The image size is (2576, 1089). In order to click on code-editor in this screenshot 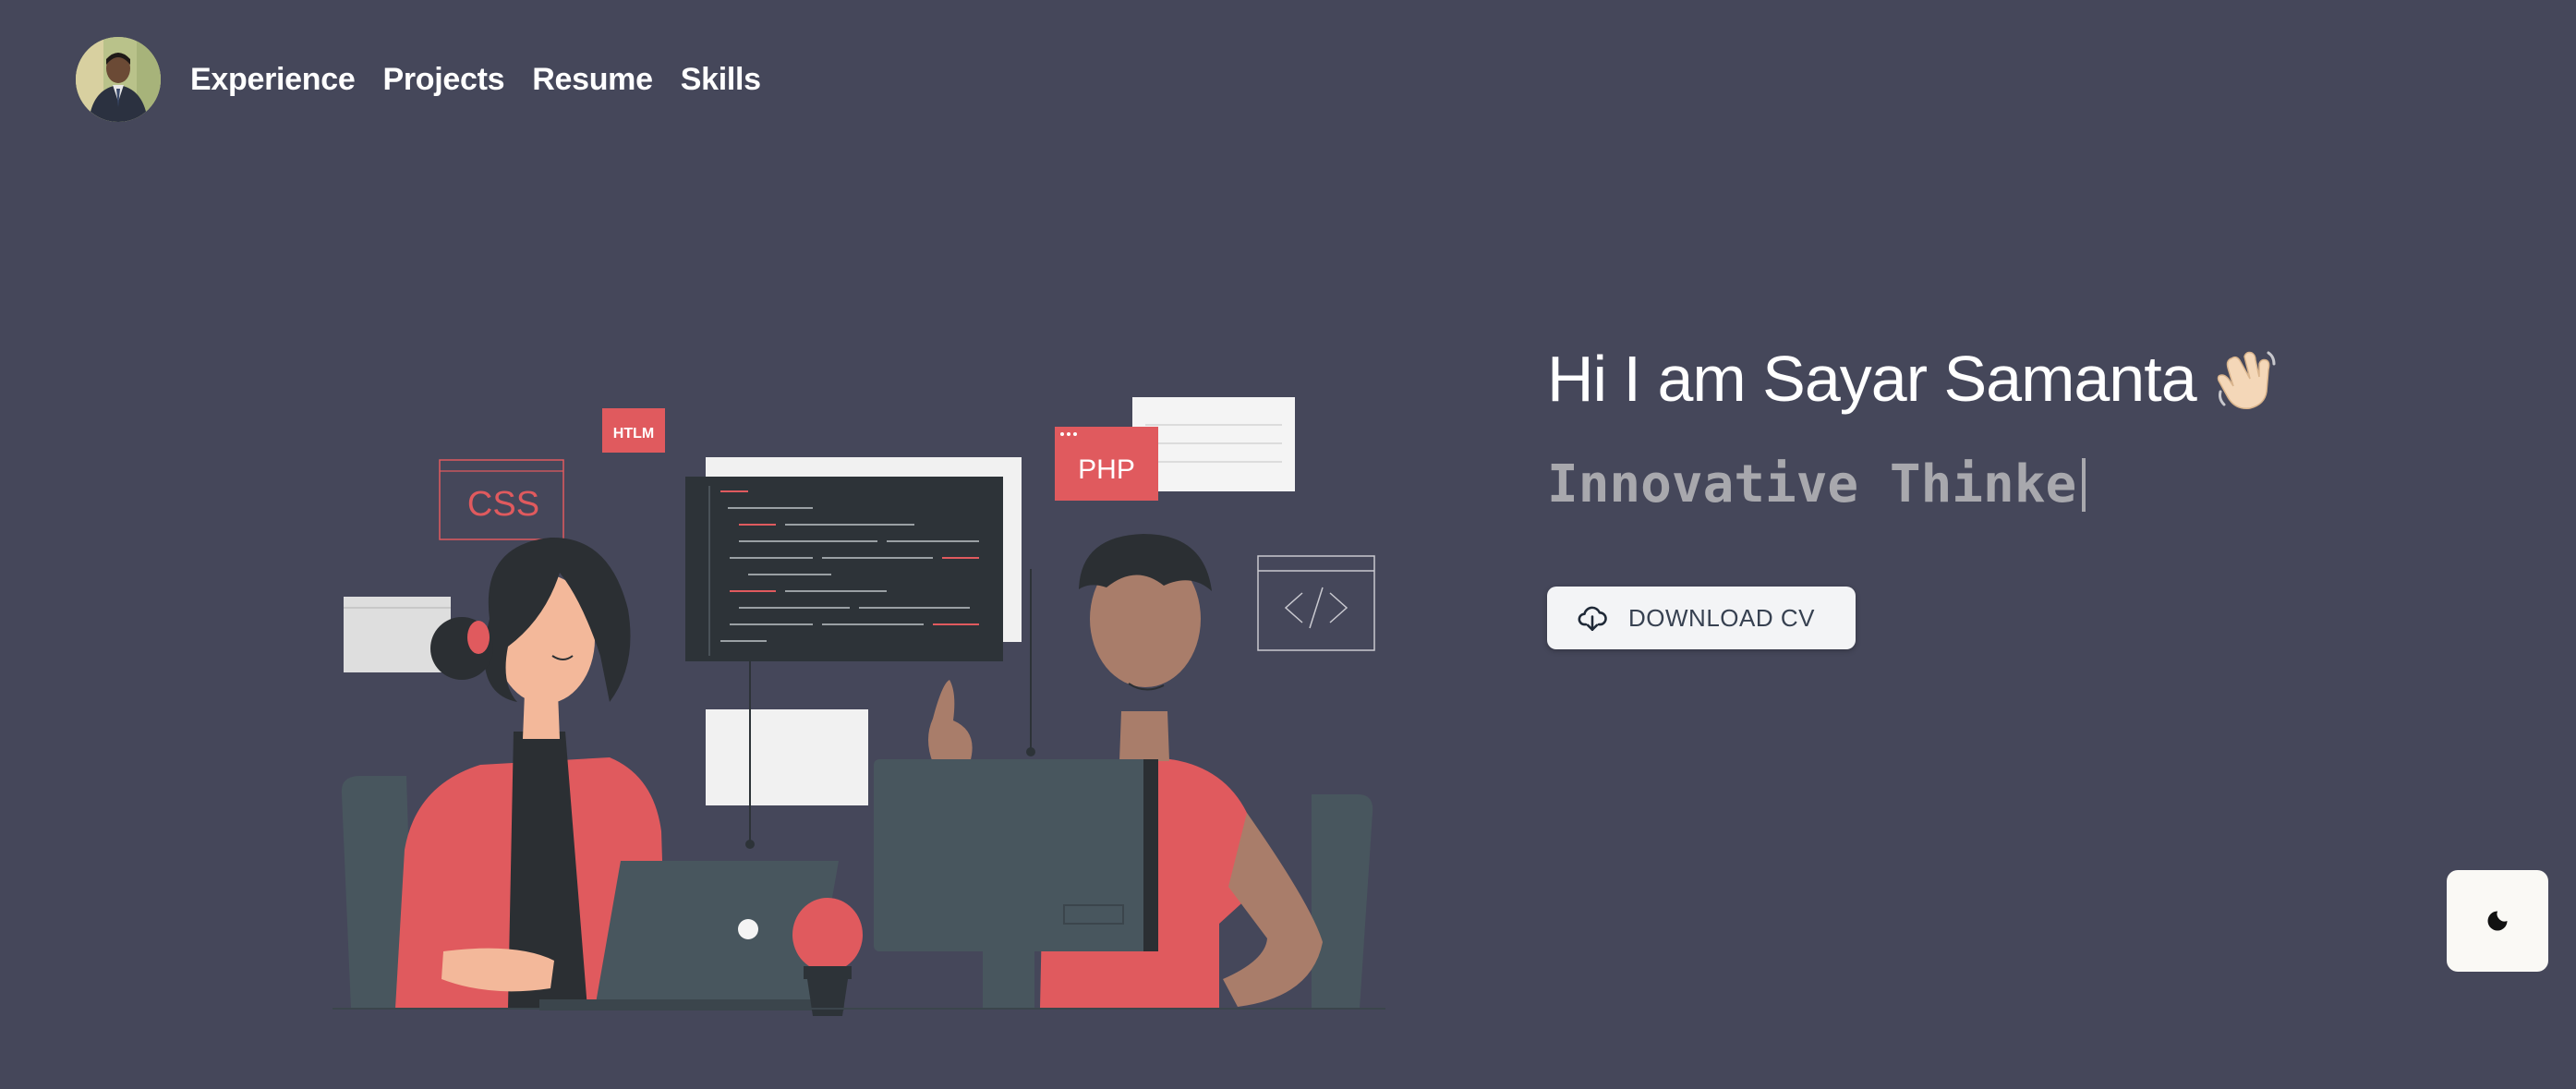, I will do `click(844, 569)`.